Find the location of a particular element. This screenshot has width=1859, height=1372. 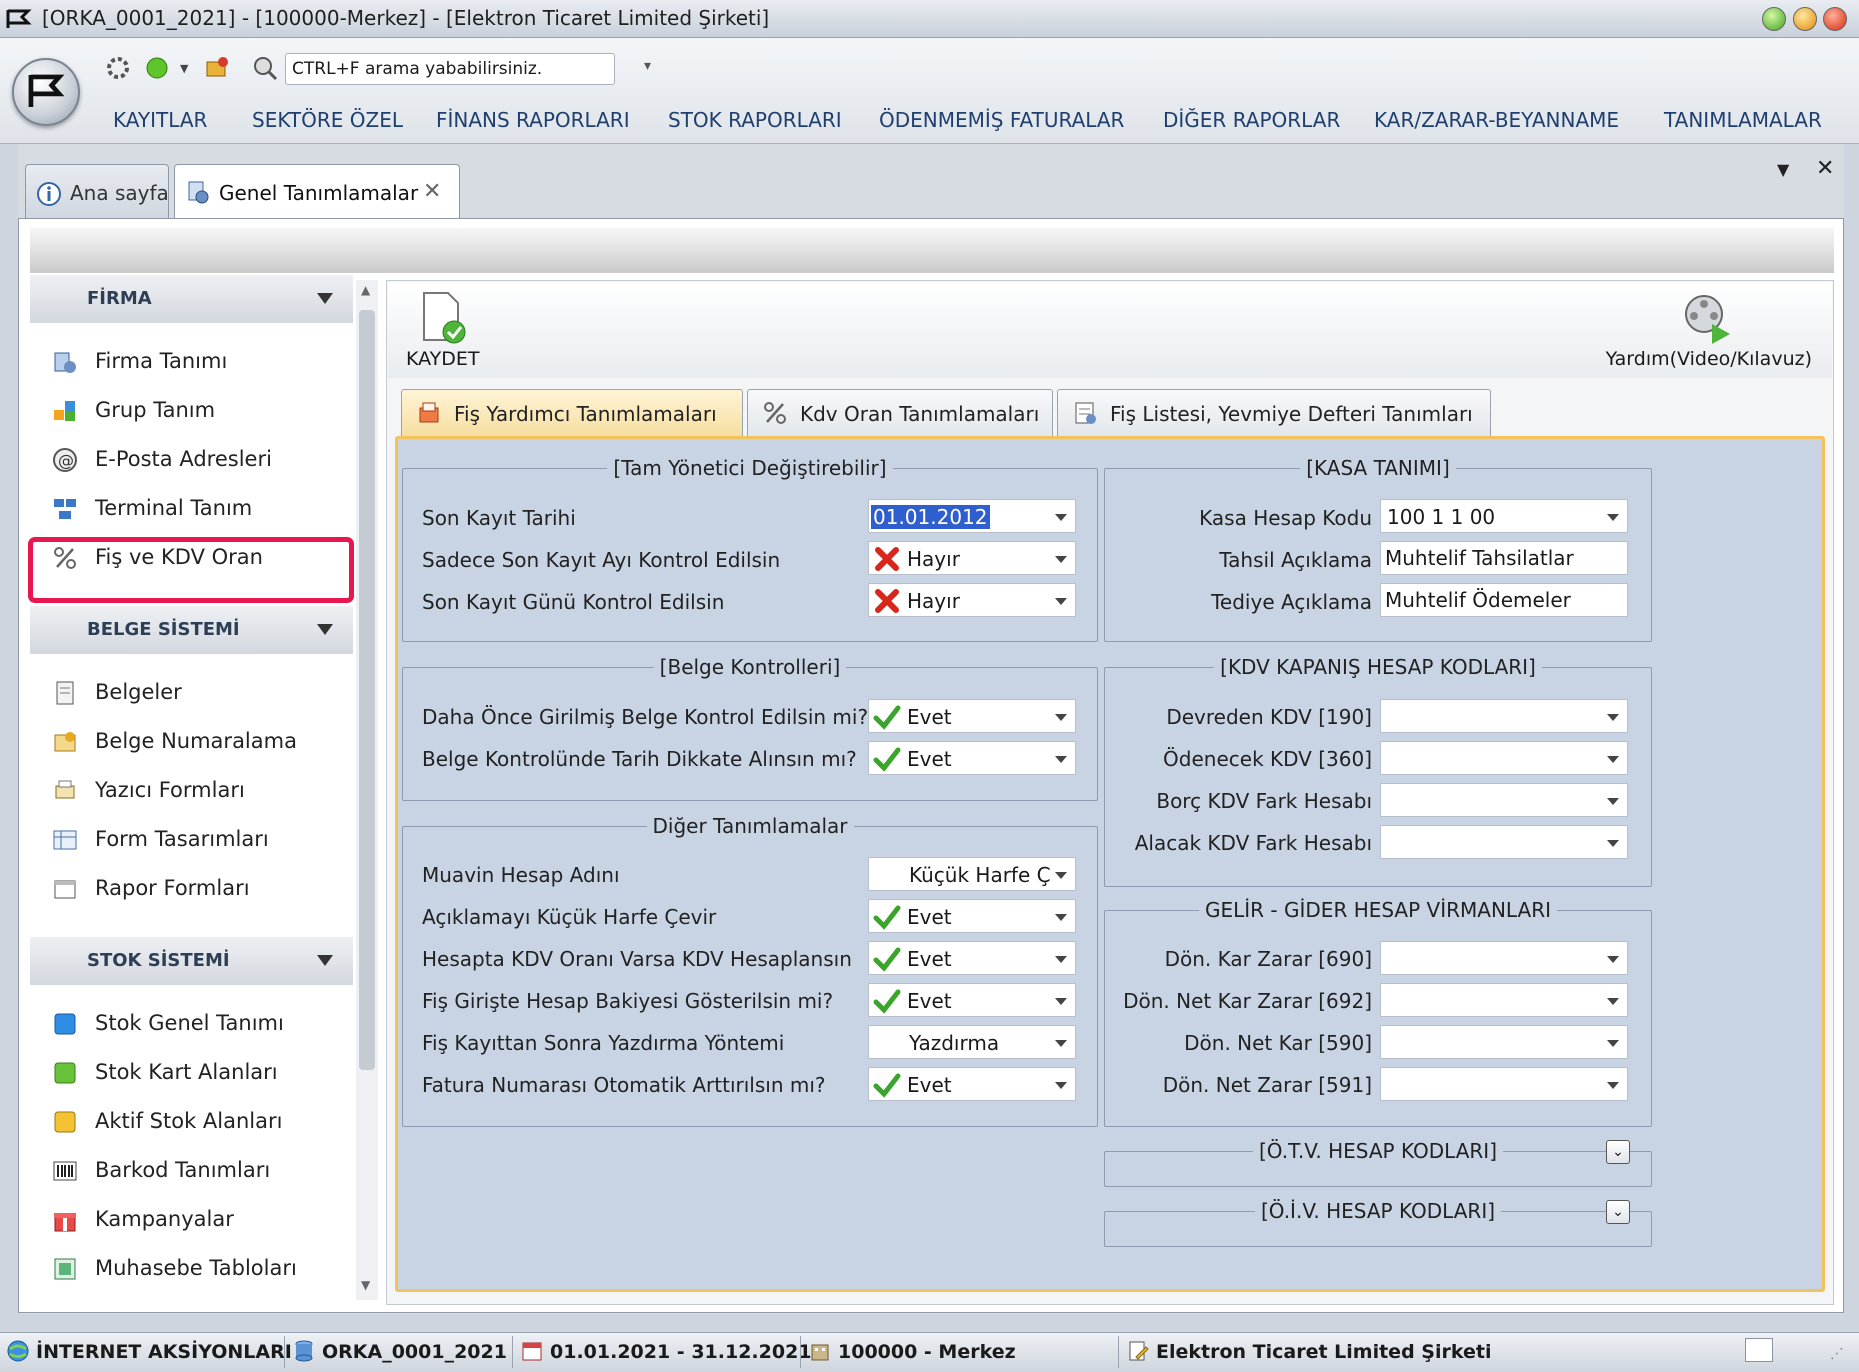

yazdirma-yontemi-select: Yazdırma is located at coordinates (972, 1042).